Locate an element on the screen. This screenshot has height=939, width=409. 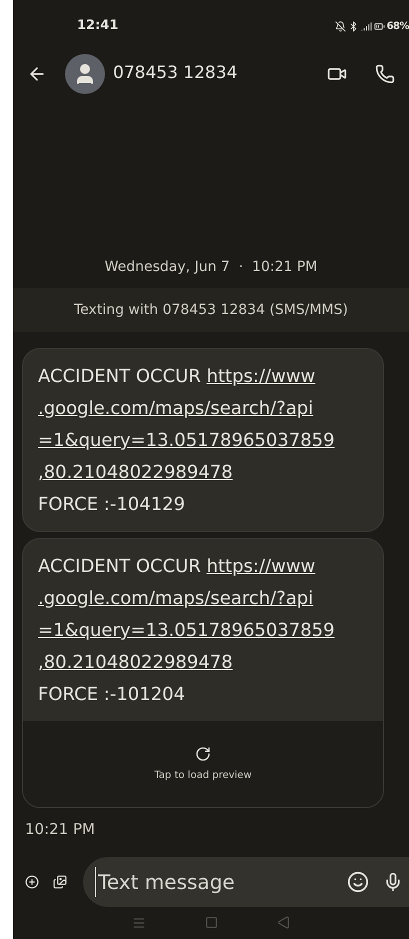
contact-name: 078453 12834 is located at coordinates (175, 74).